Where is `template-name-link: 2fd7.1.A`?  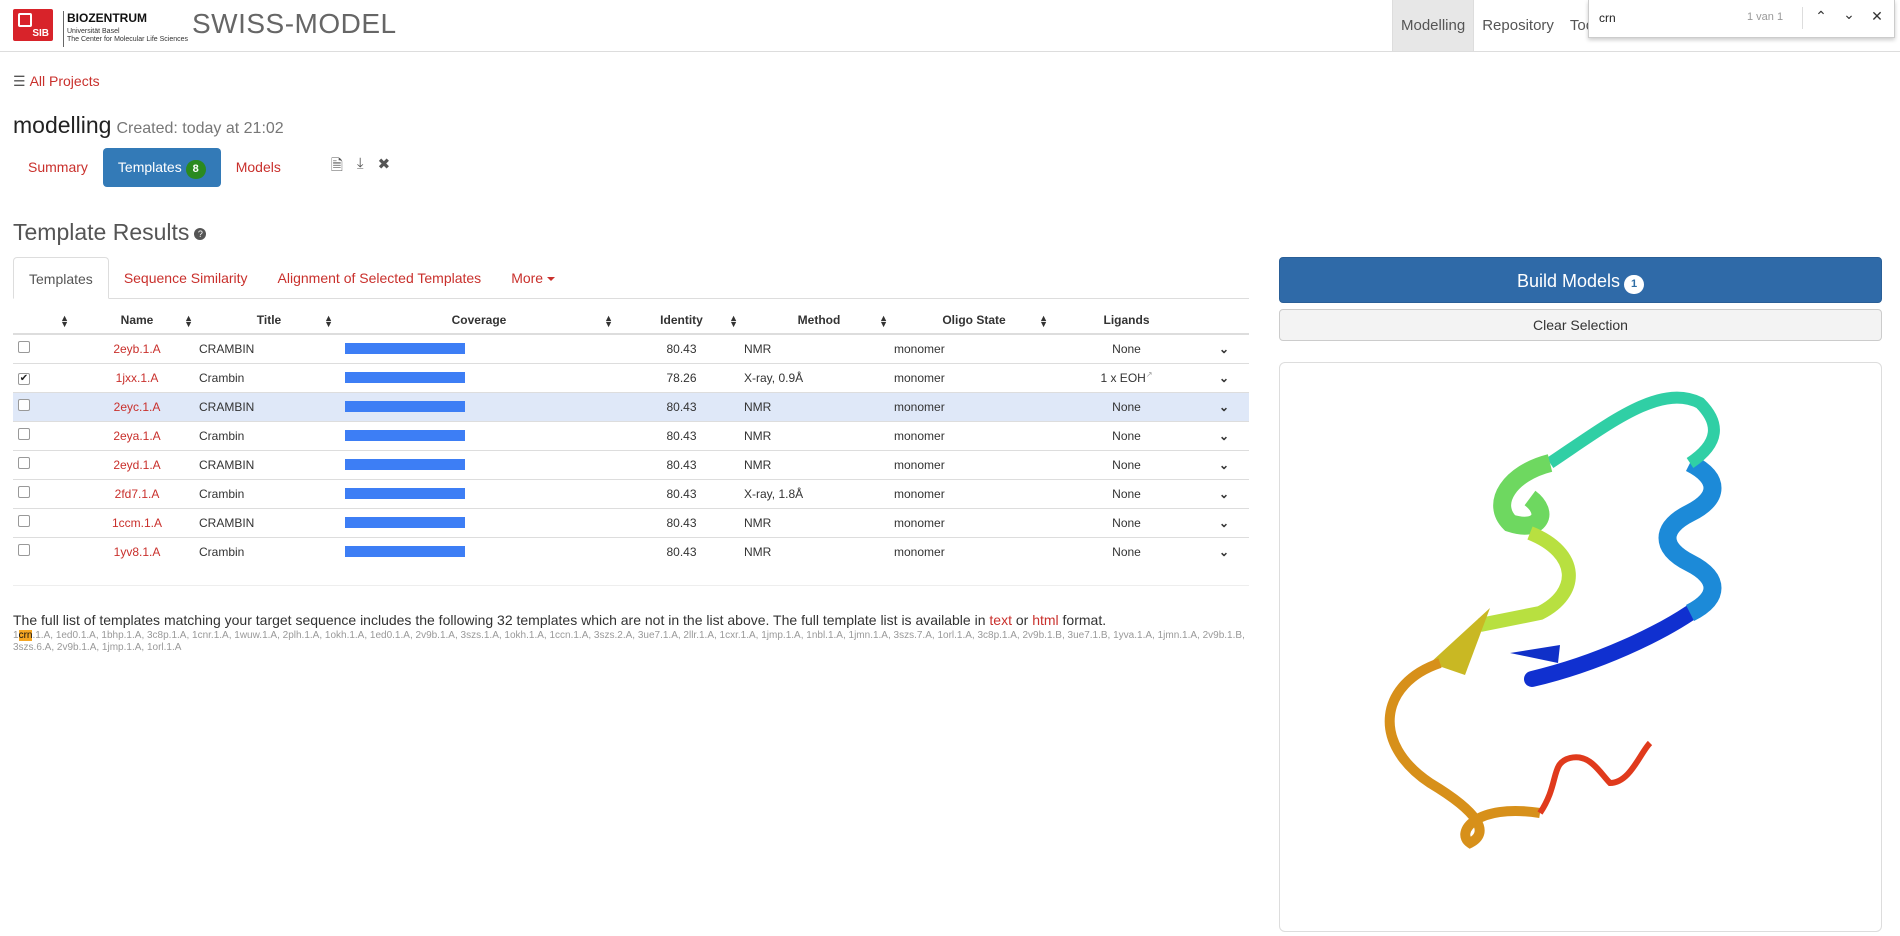
template-name-link: 2fd7.1.A is located at coordinates (137, 493).